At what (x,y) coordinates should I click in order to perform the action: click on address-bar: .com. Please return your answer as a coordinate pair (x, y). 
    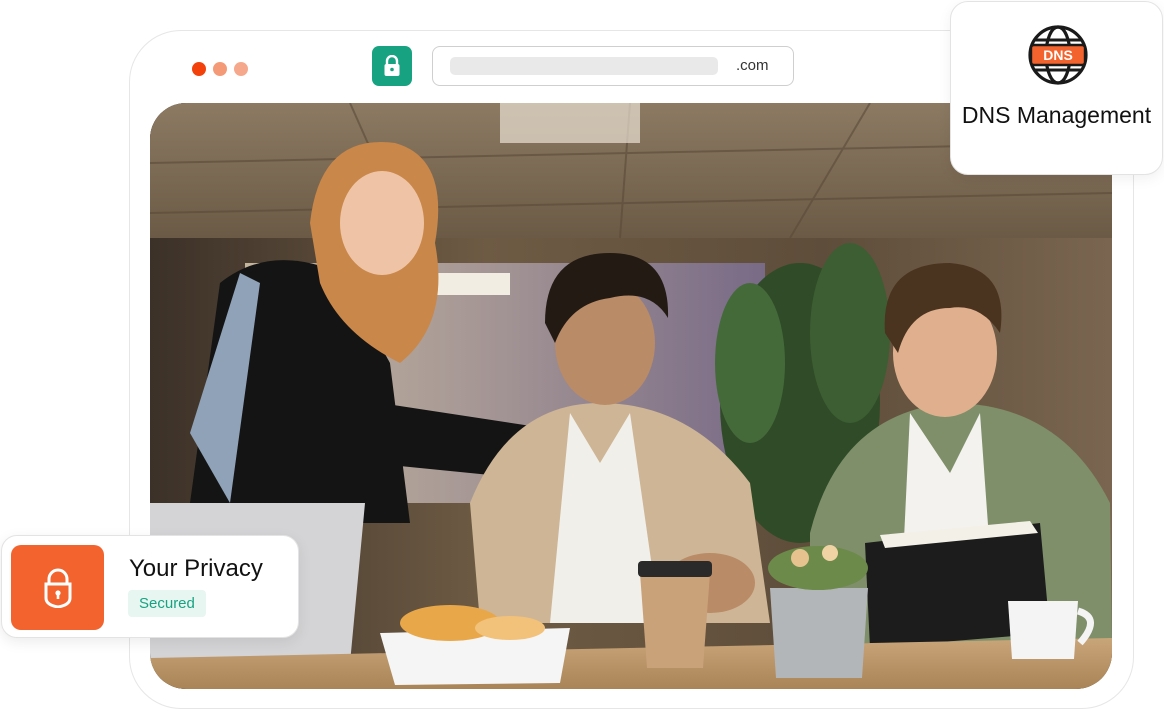
    Looking at the image, I should click on (613, 66).